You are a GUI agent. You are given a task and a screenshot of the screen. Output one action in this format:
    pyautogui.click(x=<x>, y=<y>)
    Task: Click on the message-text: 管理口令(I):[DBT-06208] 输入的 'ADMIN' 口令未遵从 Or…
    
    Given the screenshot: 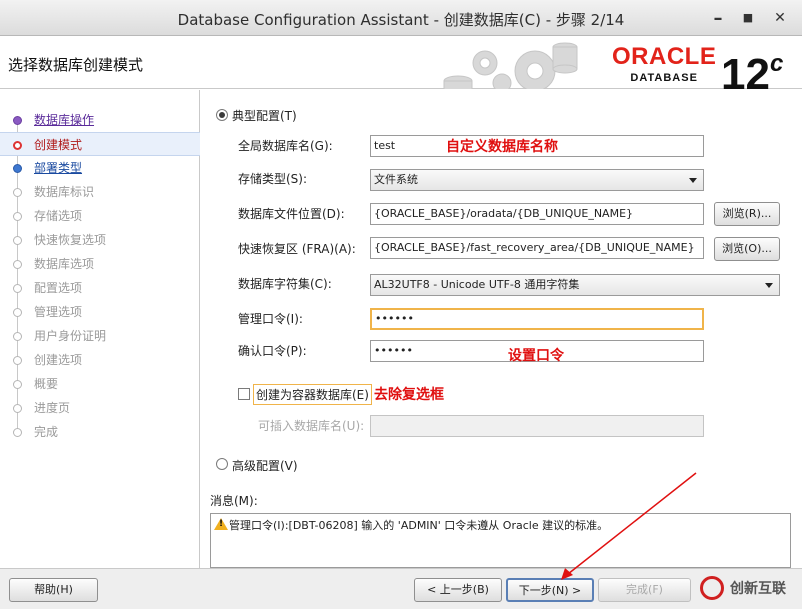 What is the action you would take?
    pyautogui.click(x=419, y=525)
    